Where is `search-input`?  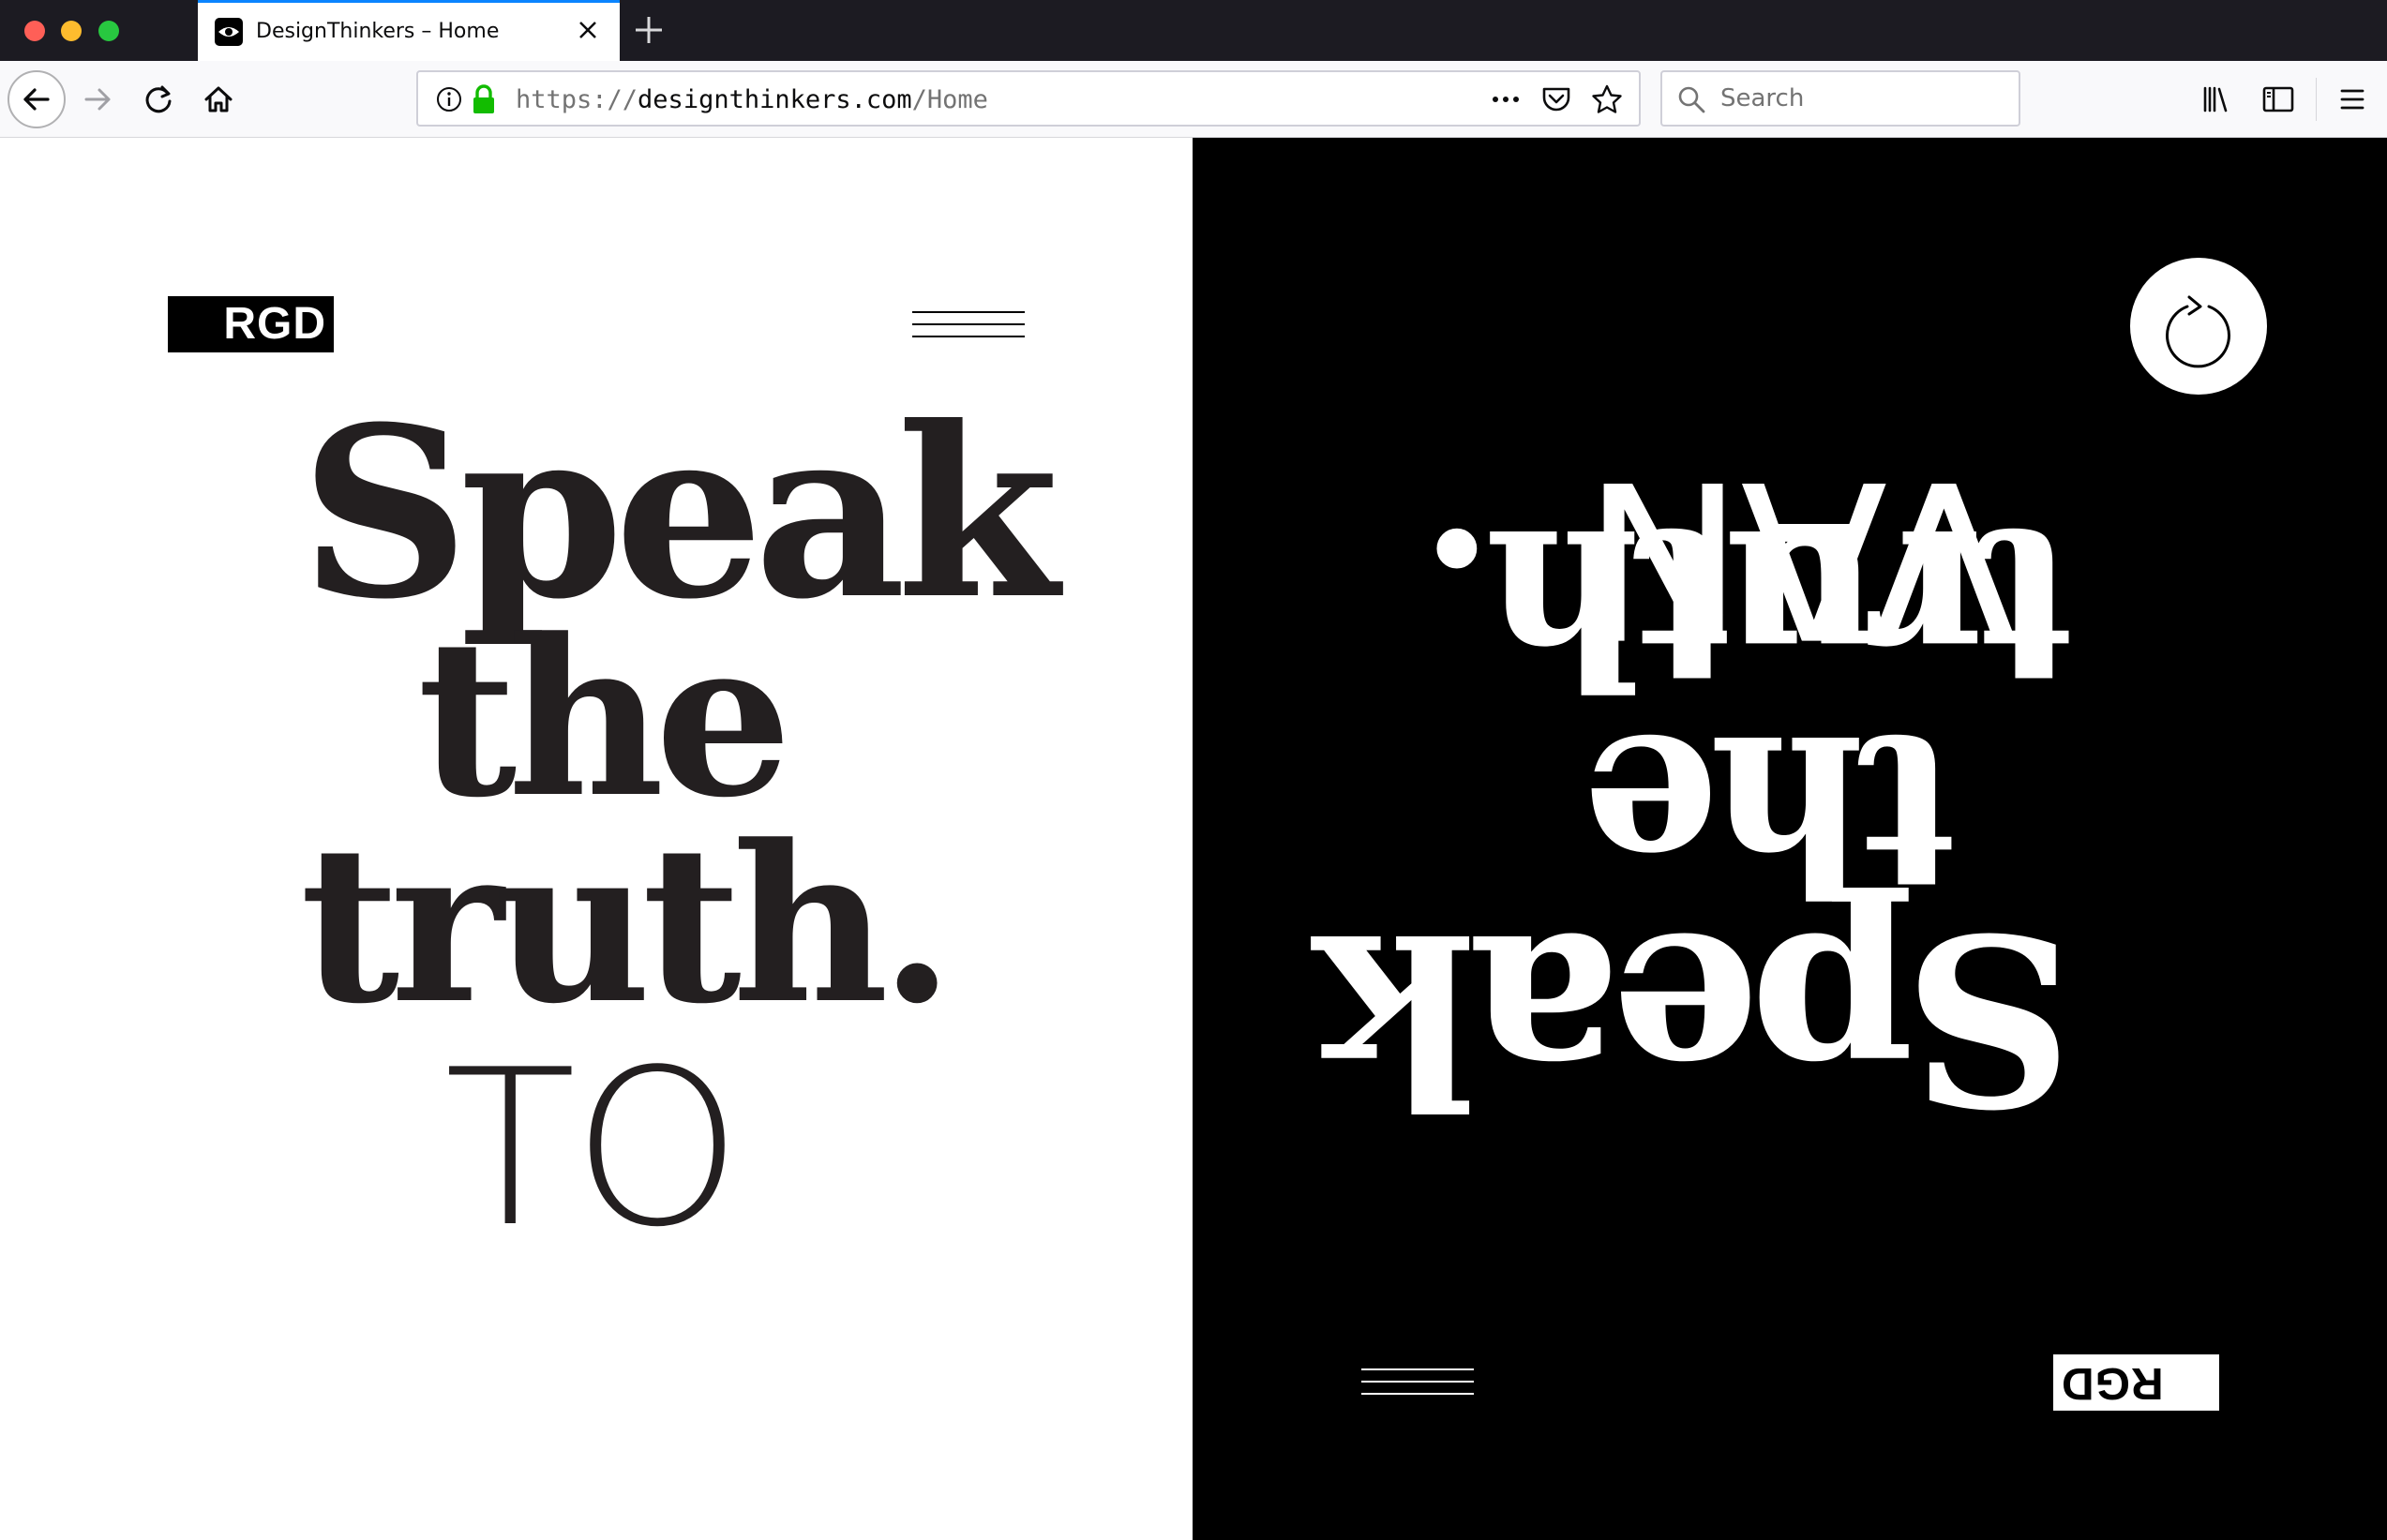
search-input is located at coordinates (1864, 99).